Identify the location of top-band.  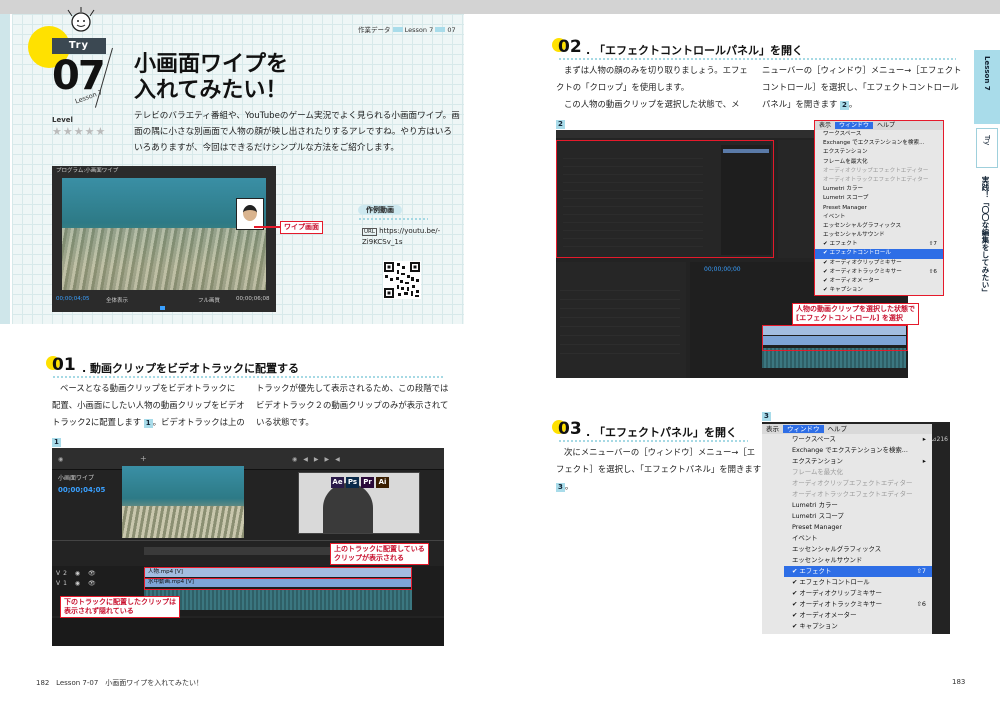
(750, 7).